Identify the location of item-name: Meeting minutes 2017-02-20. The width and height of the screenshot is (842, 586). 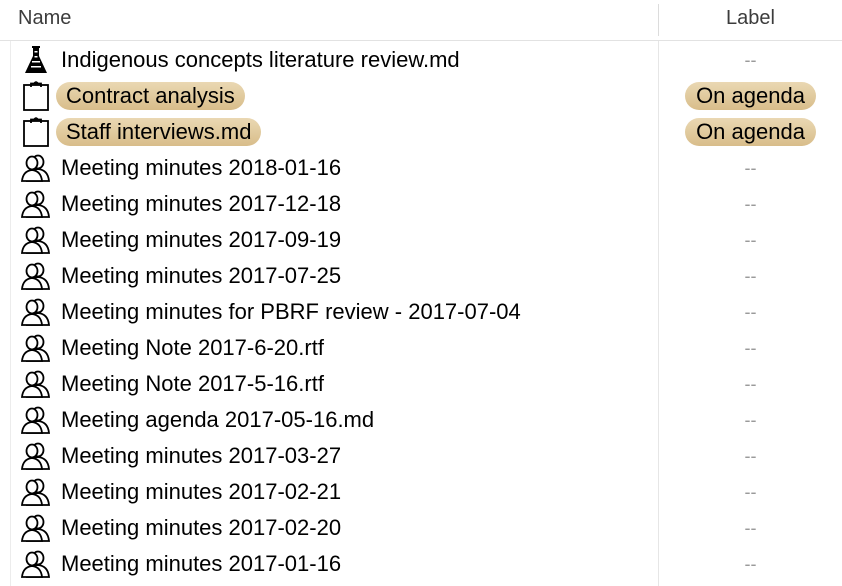
(201, 527).